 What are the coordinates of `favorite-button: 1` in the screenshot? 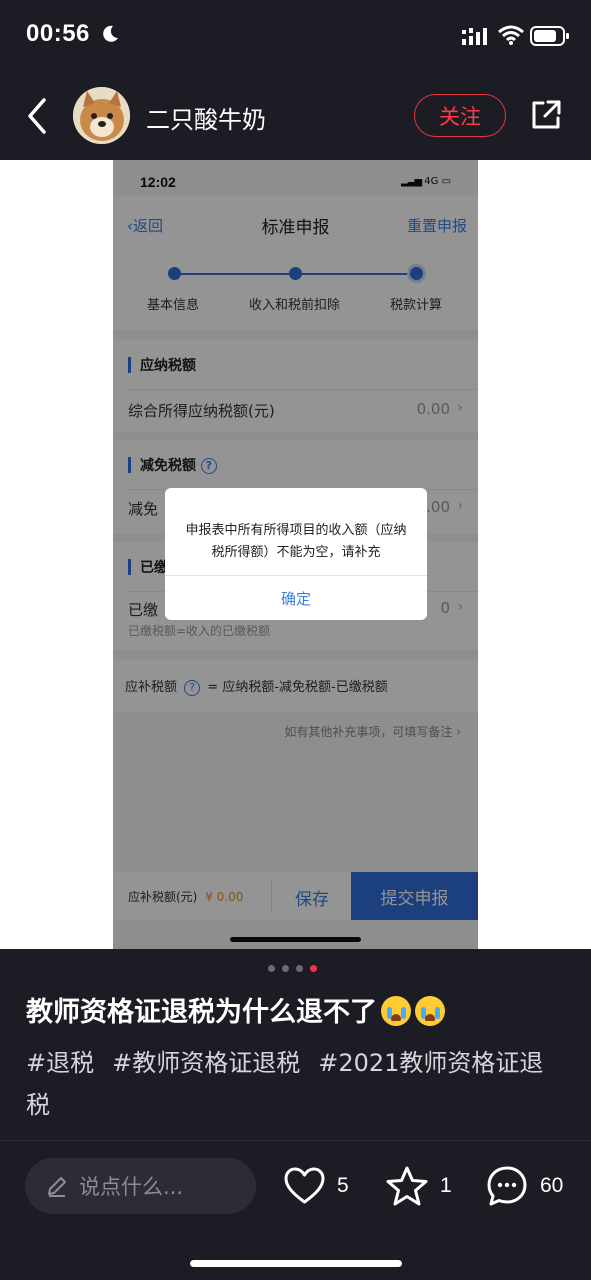 It's located at (419, 1186).